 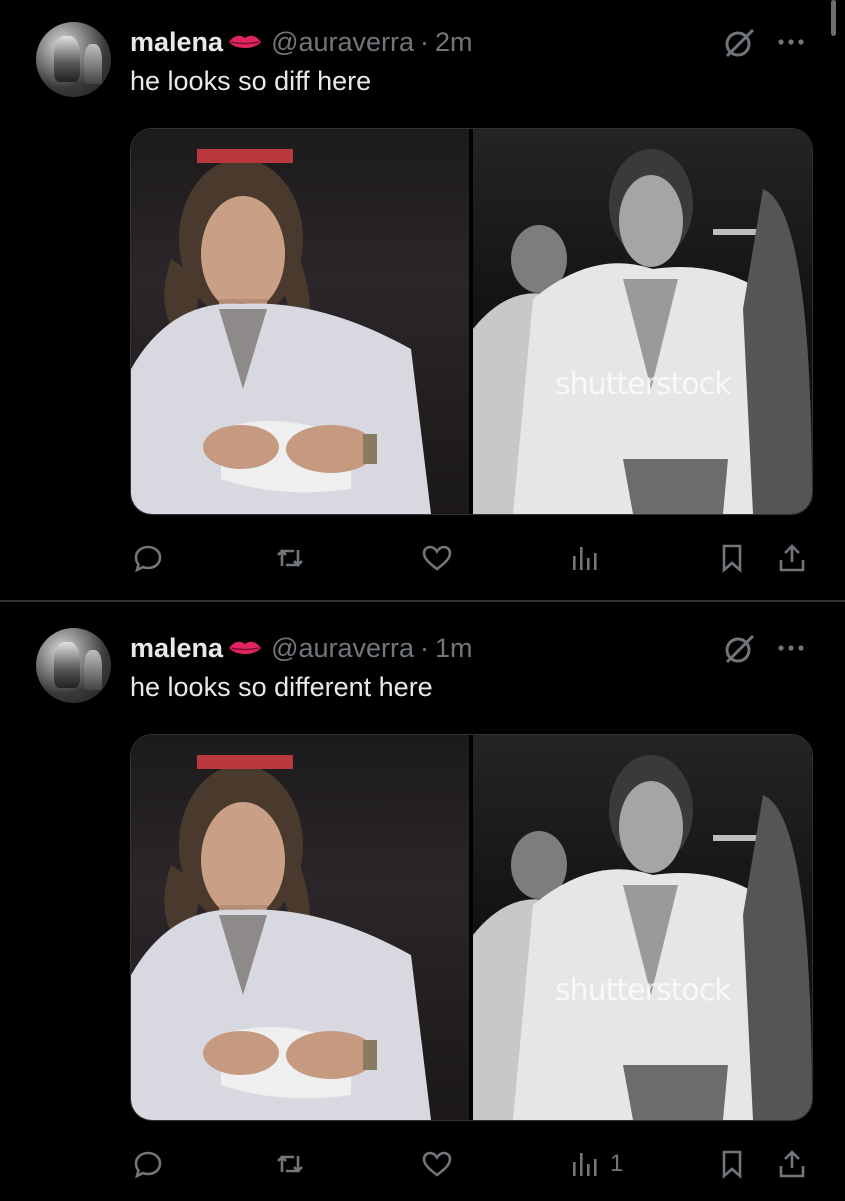 What do you see at coordinates (454, 42) in the screenshot?
I see `timestamp: 2m` at bounding box center [454, 42].